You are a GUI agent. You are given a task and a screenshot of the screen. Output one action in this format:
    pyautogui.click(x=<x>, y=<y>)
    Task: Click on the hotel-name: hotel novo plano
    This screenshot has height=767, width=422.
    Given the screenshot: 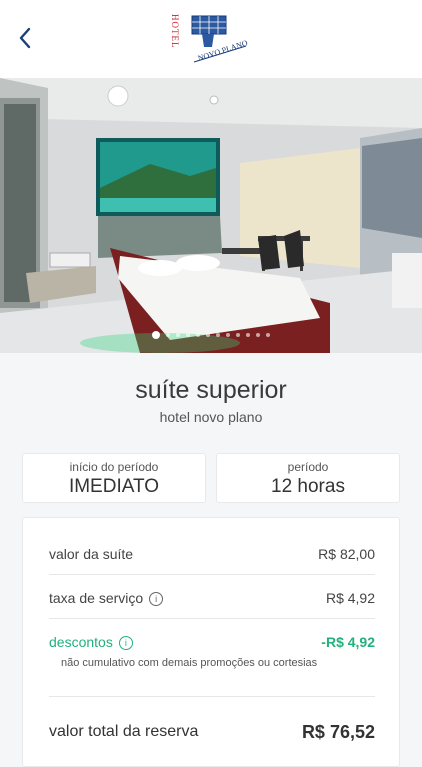 What is the action you would take?
    pyautogui.click(x=211, y=417)
    